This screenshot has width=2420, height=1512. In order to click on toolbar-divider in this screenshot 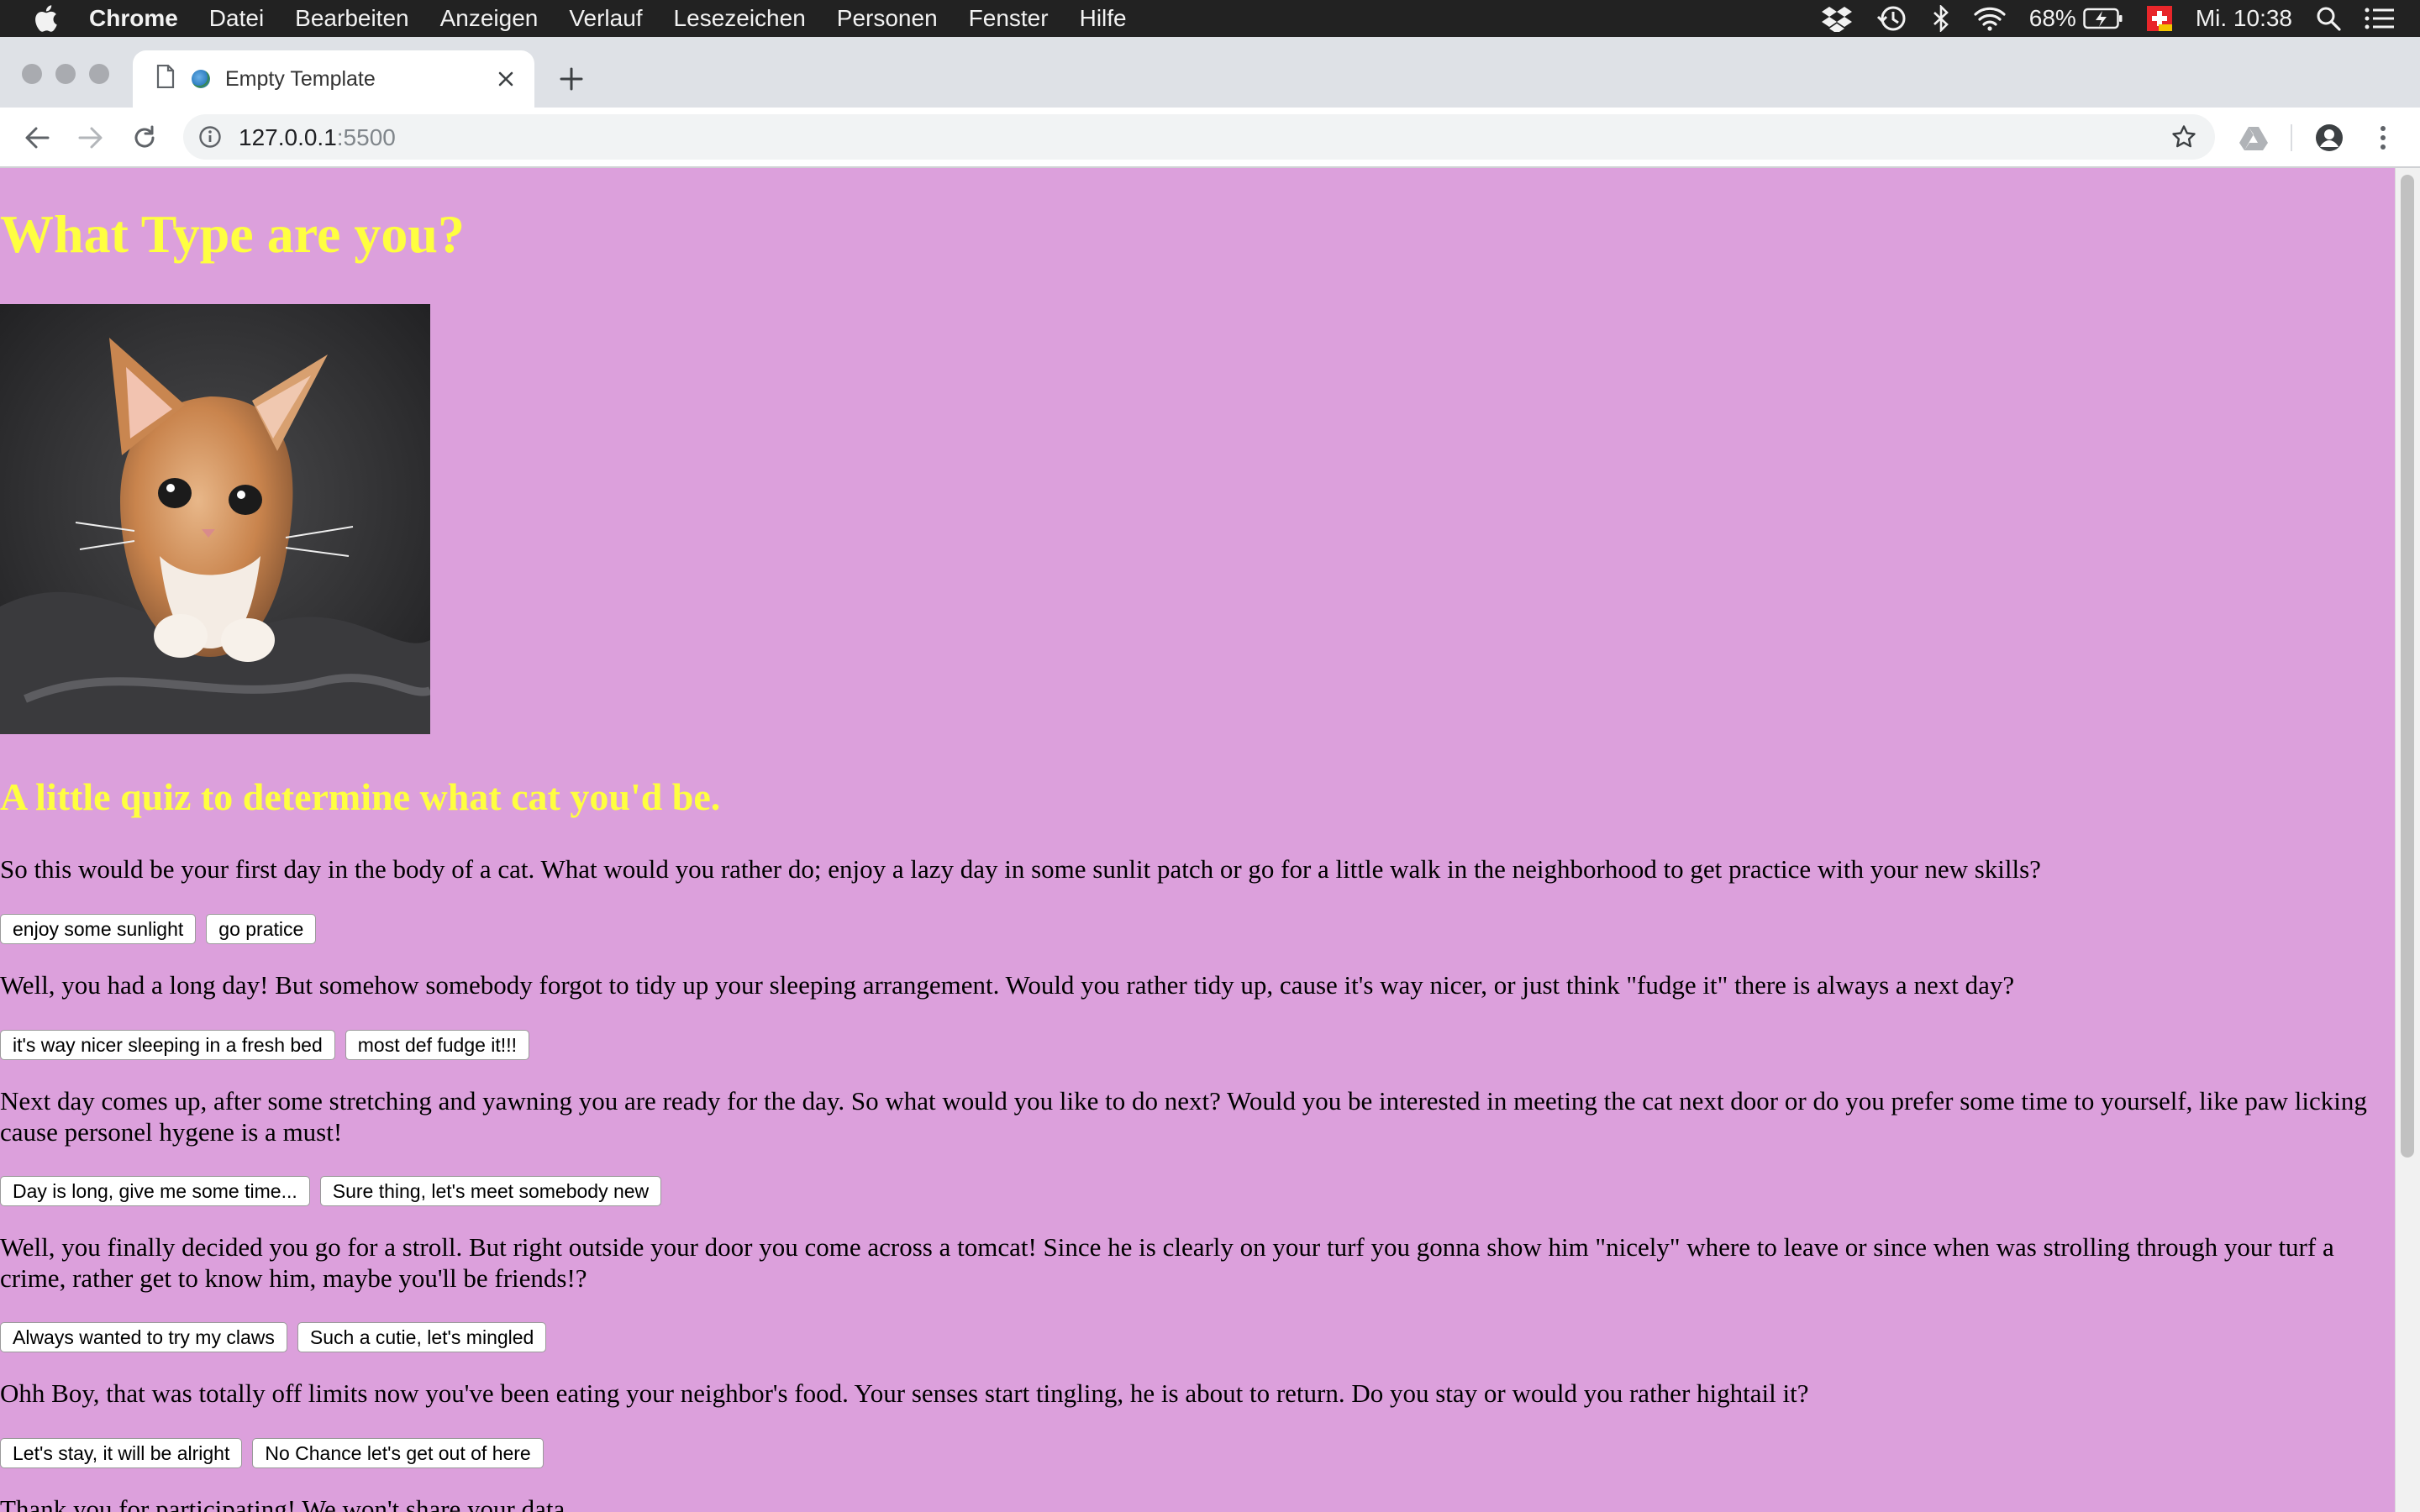, I will do `click(2291, 137)`.